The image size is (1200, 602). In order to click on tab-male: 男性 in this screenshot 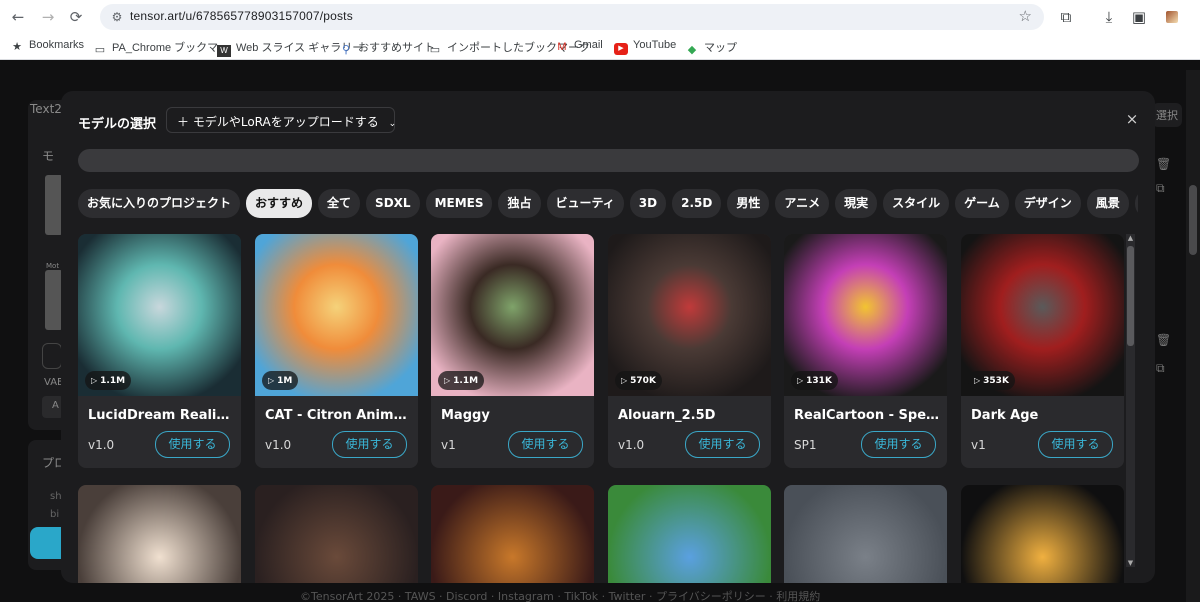, I will do `click(748, 203)`.